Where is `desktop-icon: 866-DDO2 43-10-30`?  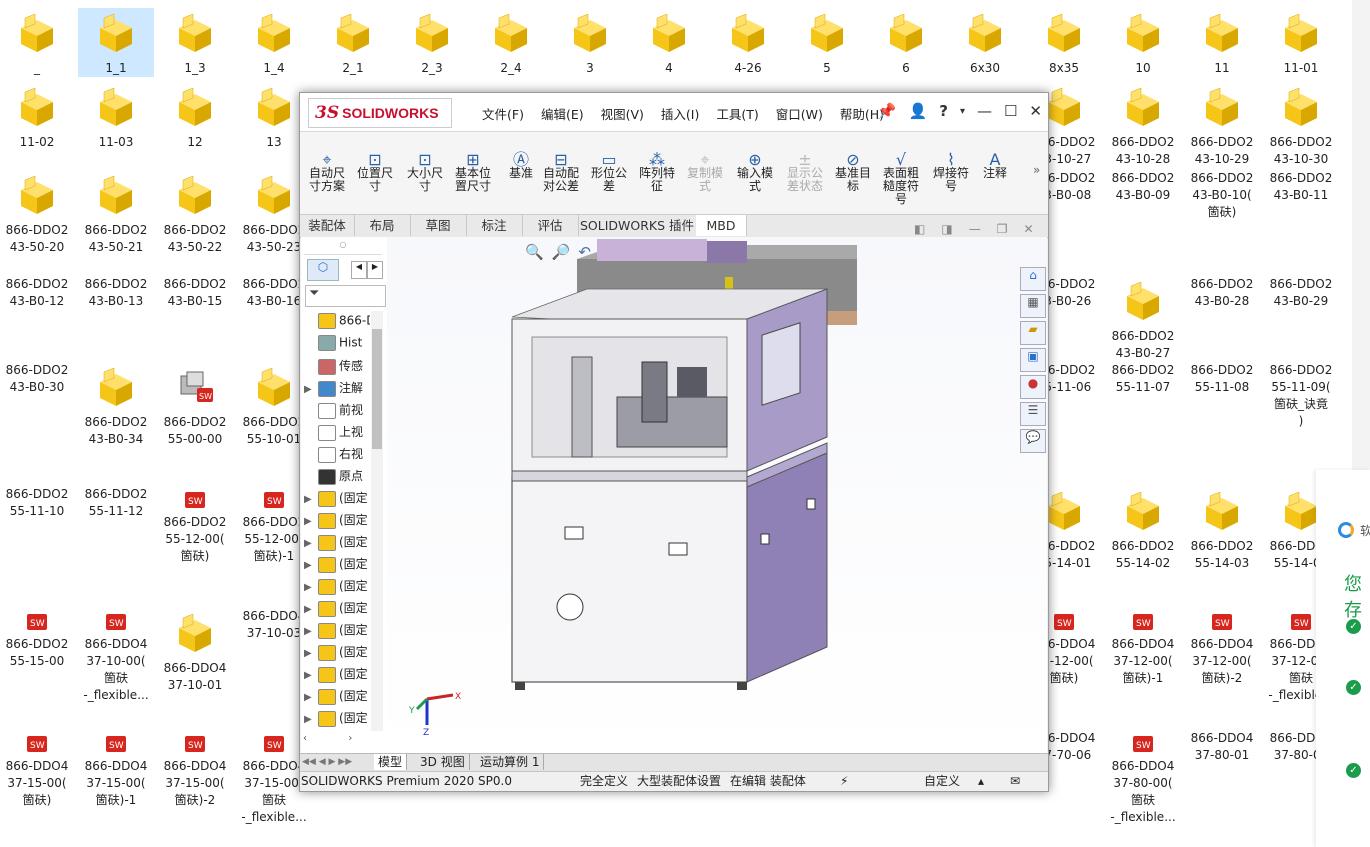
desktop-icon: 866-DDO2 43-10-30 is located at coordinates (1301, 125).